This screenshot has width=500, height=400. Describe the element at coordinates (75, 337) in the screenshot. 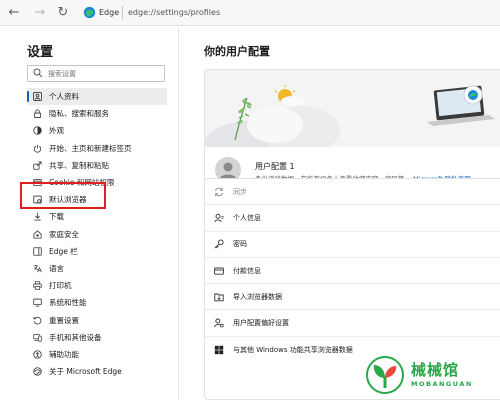

I see `sidebar-item-label: 手机和其他设备` at that location.